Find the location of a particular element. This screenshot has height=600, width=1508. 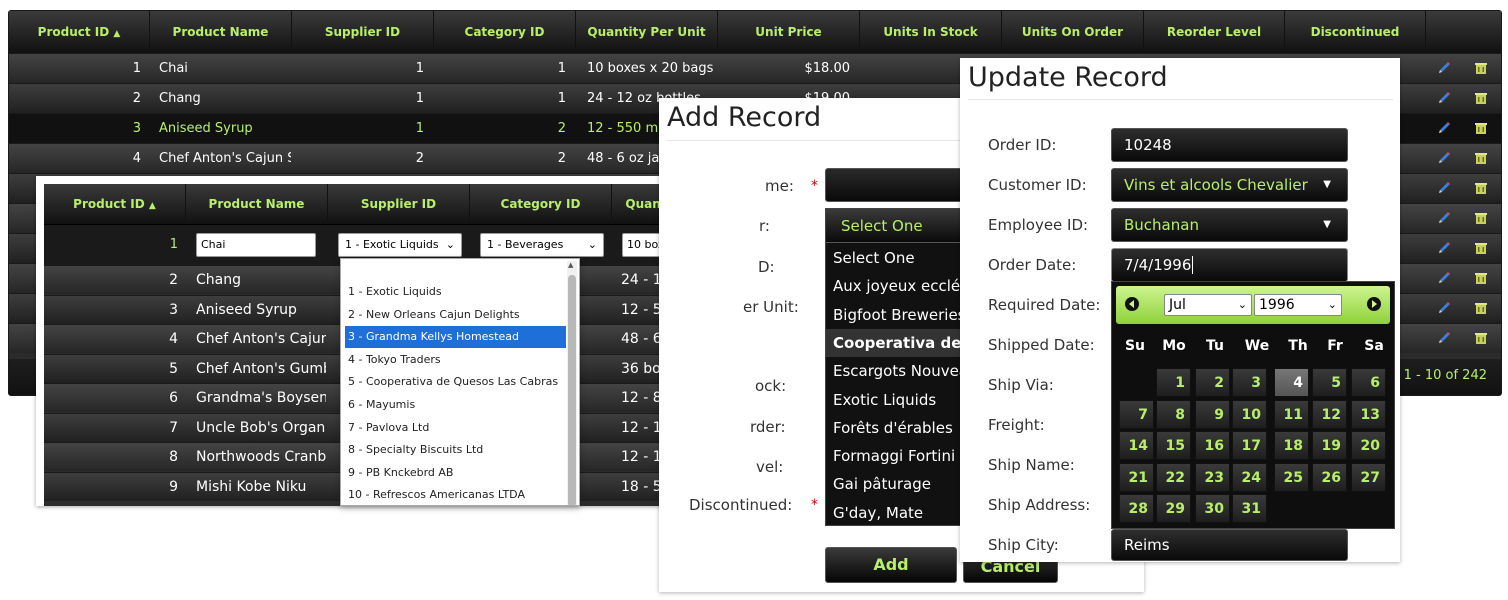

dropdown-option: 9 - PB Knckebrd AB is located at coordinates (455, 473).